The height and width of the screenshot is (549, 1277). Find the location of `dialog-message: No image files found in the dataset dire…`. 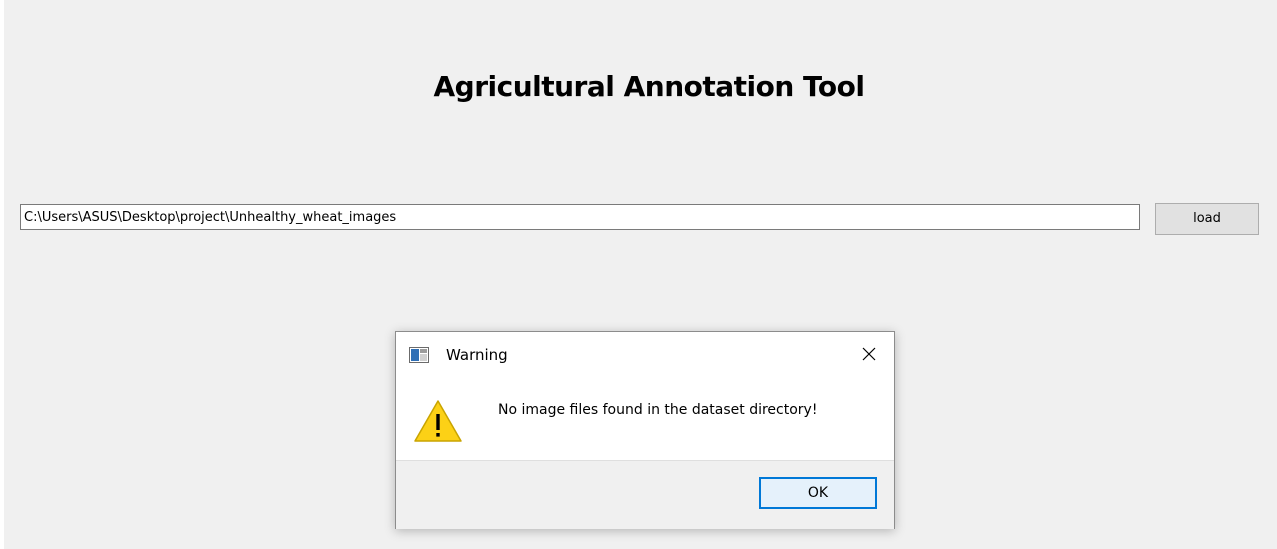

dialog-message: No image files found in the dataset dire… is located at coordinates (658, 410).